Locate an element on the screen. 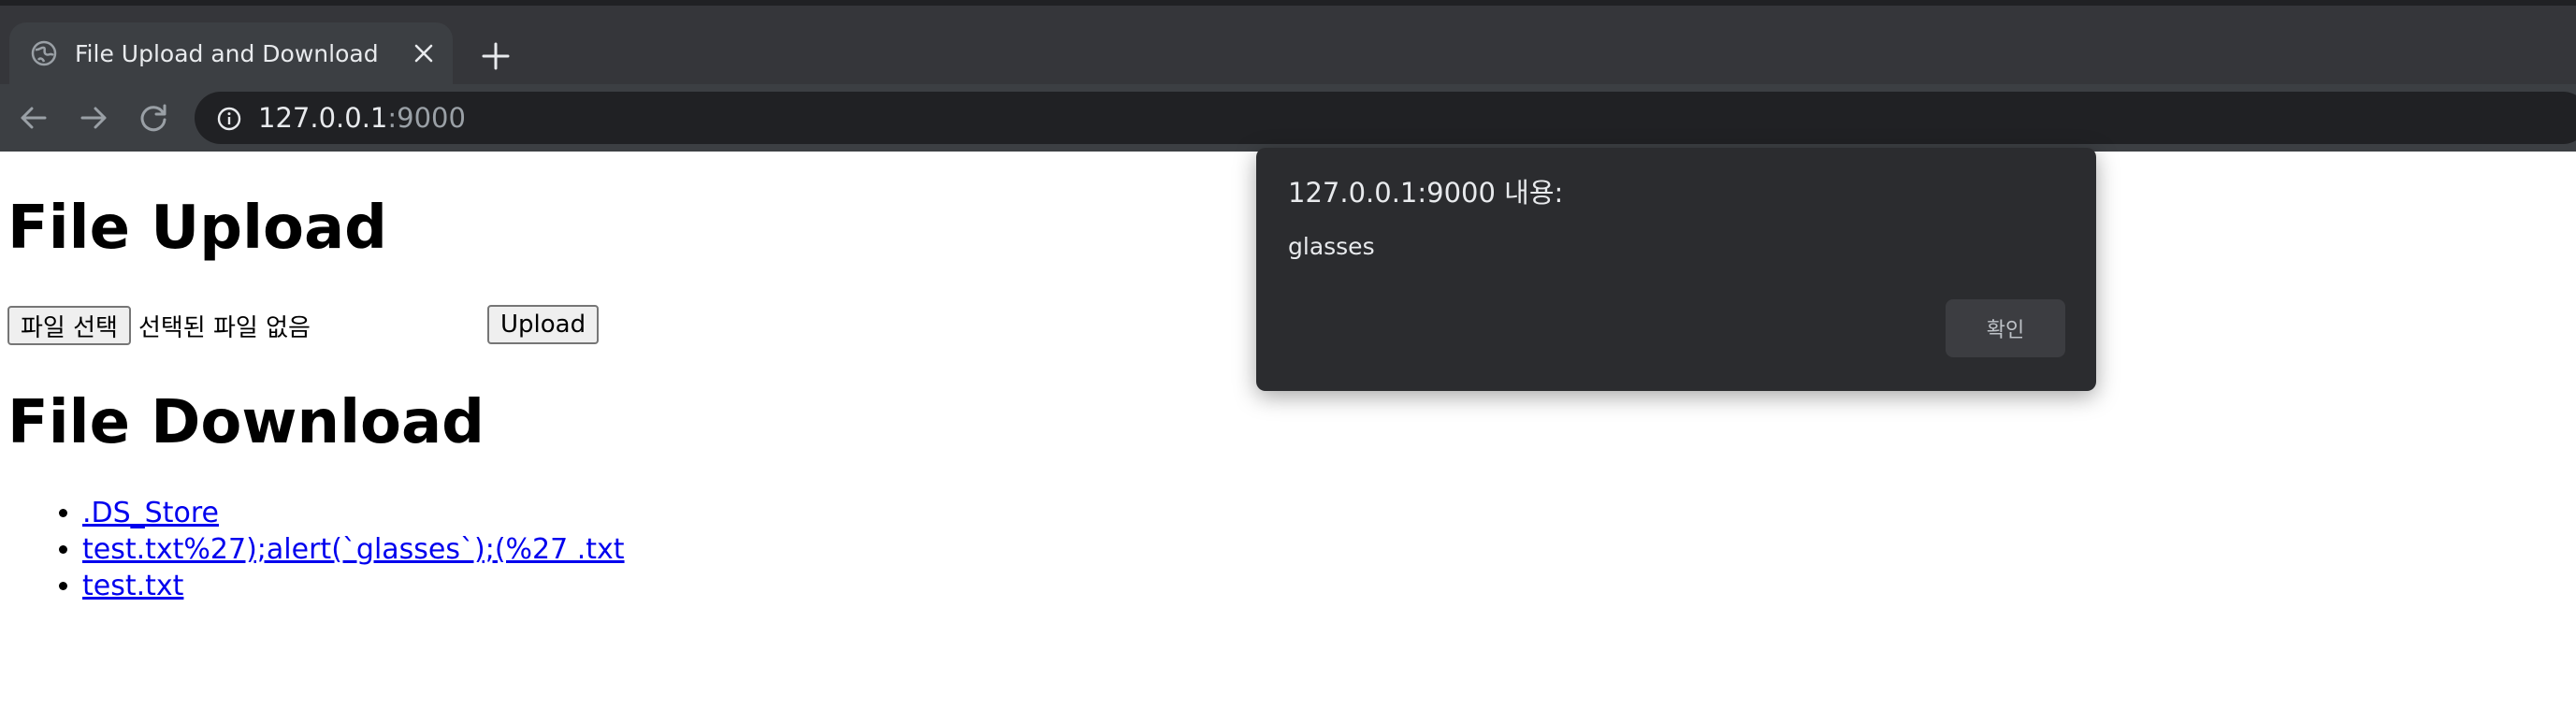  close-icon is located at coordinates (424, 53).